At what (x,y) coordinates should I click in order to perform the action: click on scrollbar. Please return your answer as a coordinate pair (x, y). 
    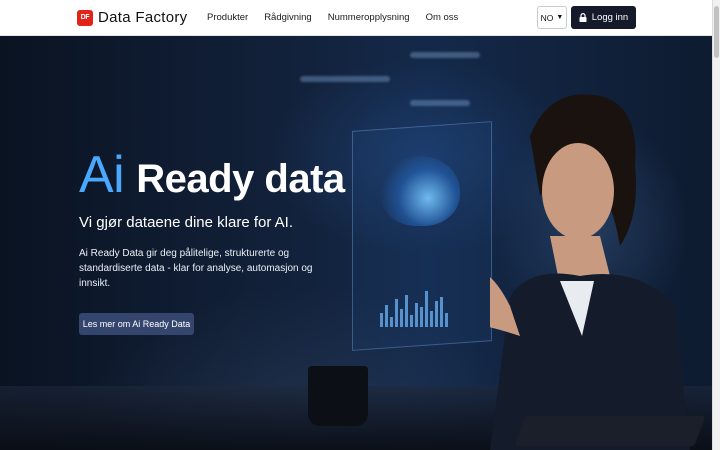
    Looking at the image, I should click on (716, 225).